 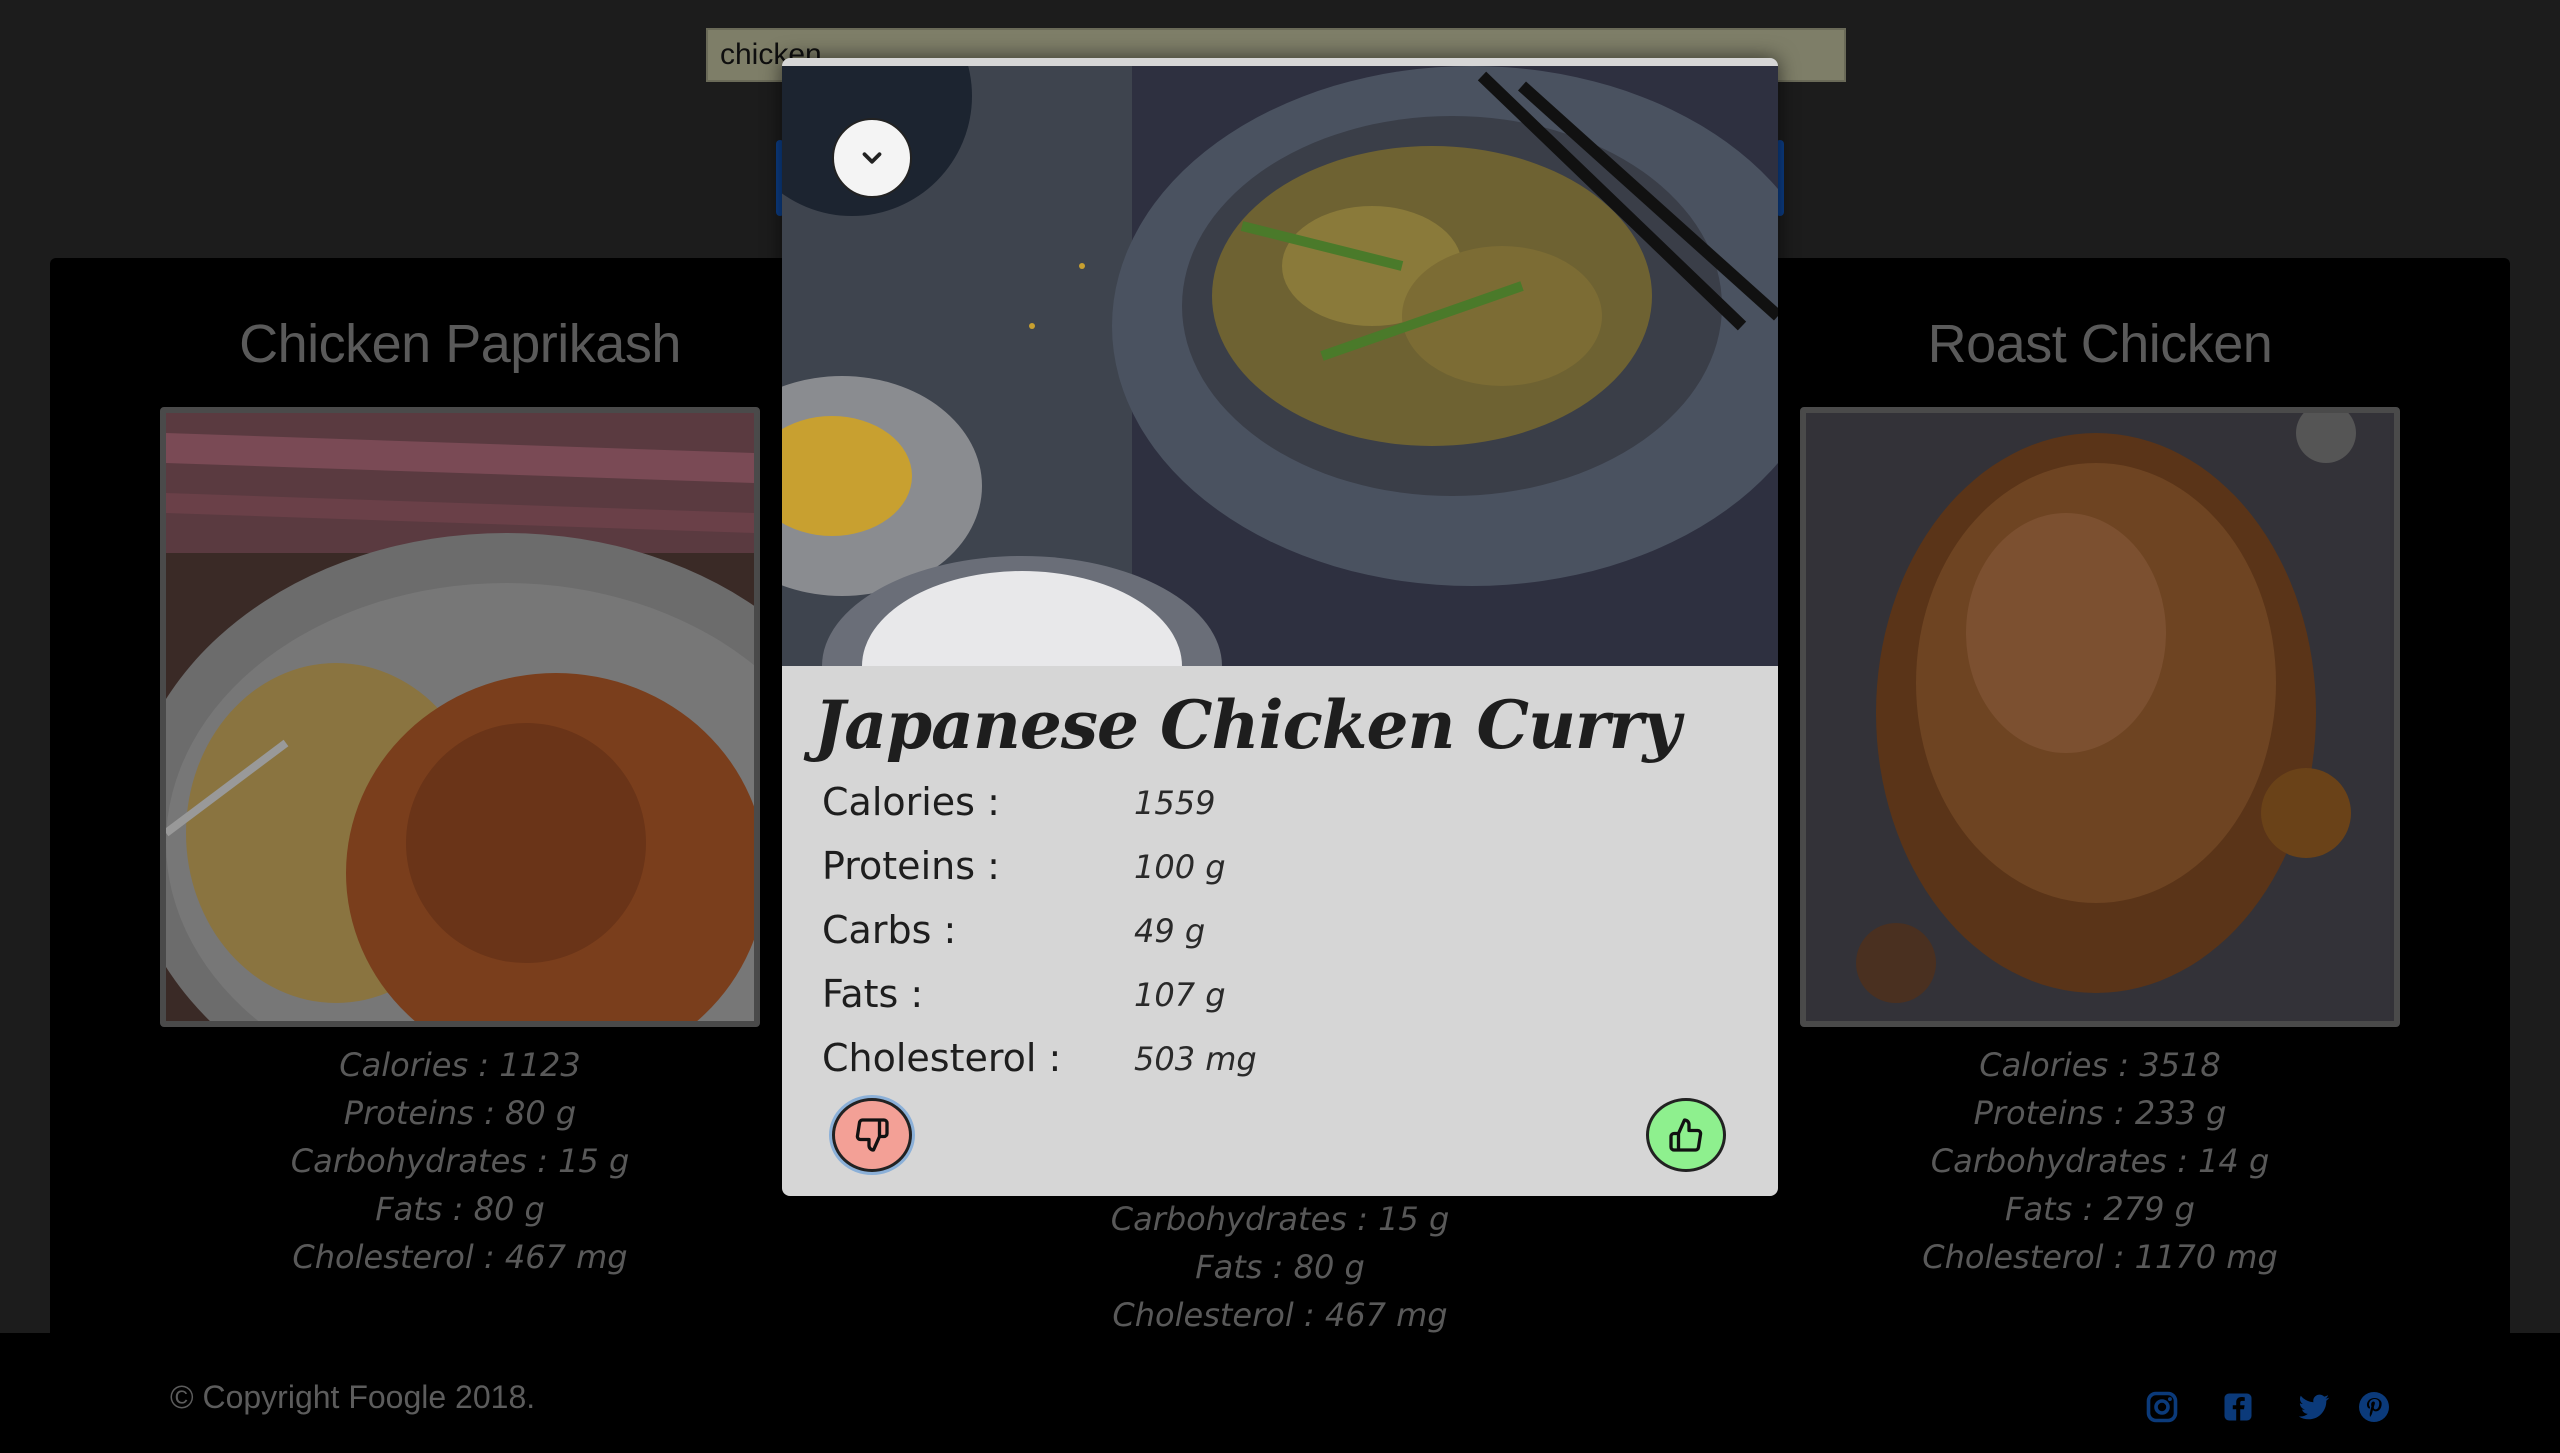 I want to click on chevron-down-icon, so click(x=872, y=158).